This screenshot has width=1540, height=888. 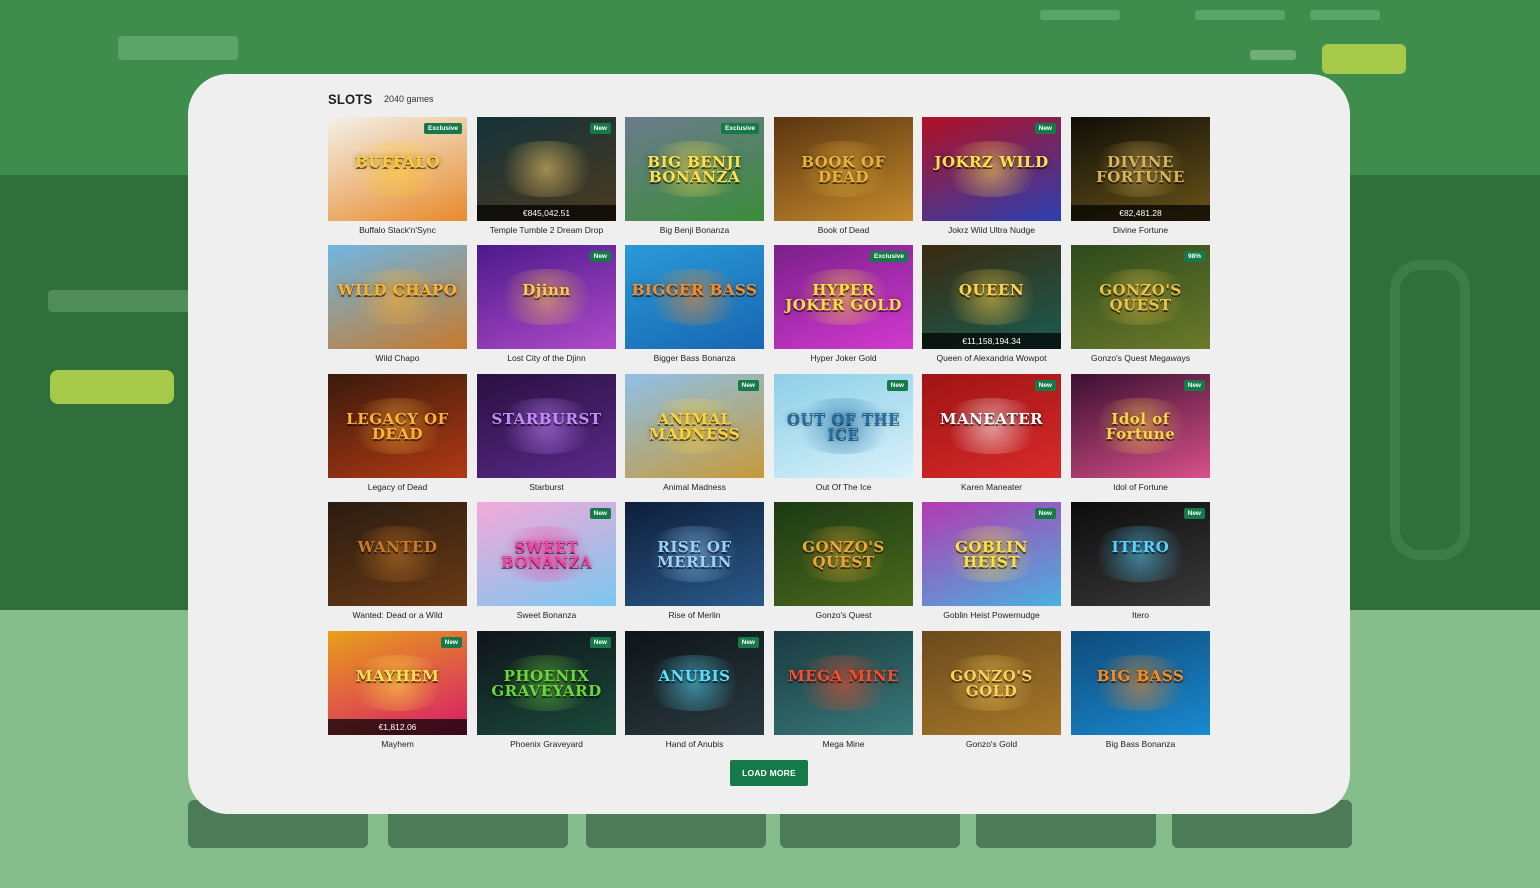 What do you see at coordinates (843, 487) in the screenshot?
I see `game-name: Out Of The Ice` at bounding box center [843, 487].